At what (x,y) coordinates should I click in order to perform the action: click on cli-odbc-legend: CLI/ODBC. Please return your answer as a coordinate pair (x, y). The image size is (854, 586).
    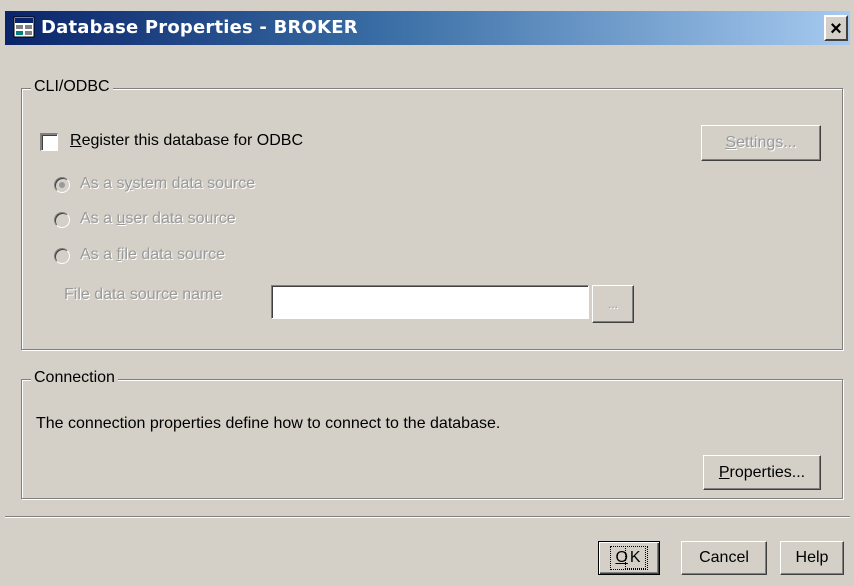
    Looking at the image, I should click on (72, 87).